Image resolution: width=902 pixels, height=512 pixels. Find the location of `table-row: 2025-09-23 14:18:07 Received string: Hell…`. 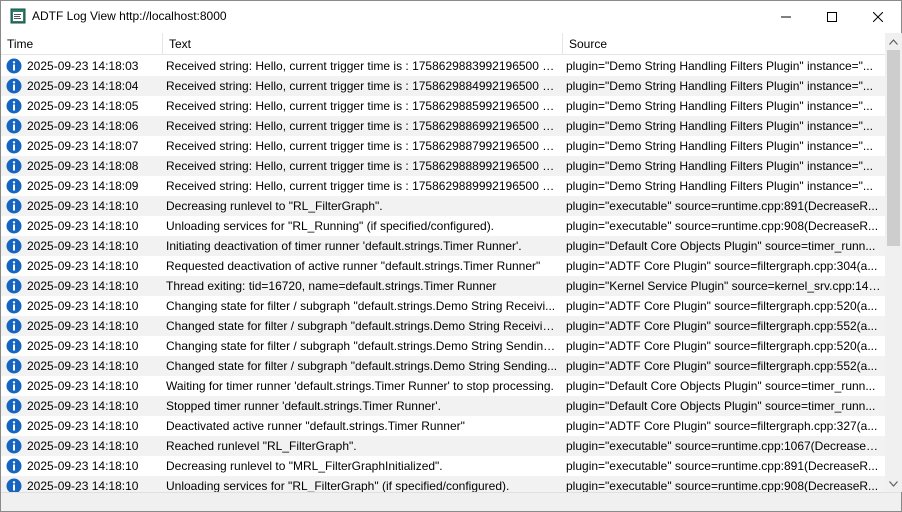

table-row: 2025-09-23 14:18:07 Received string: Hell… is located at coordinates (443, 146).